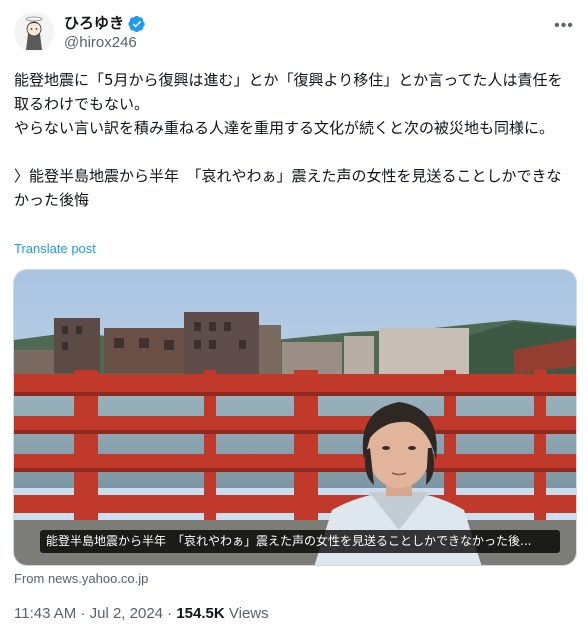  What do you see at coordinates (564, 26) in the screenshot?
I see `more-options-icon: •••` at bounding box center [564, 26].